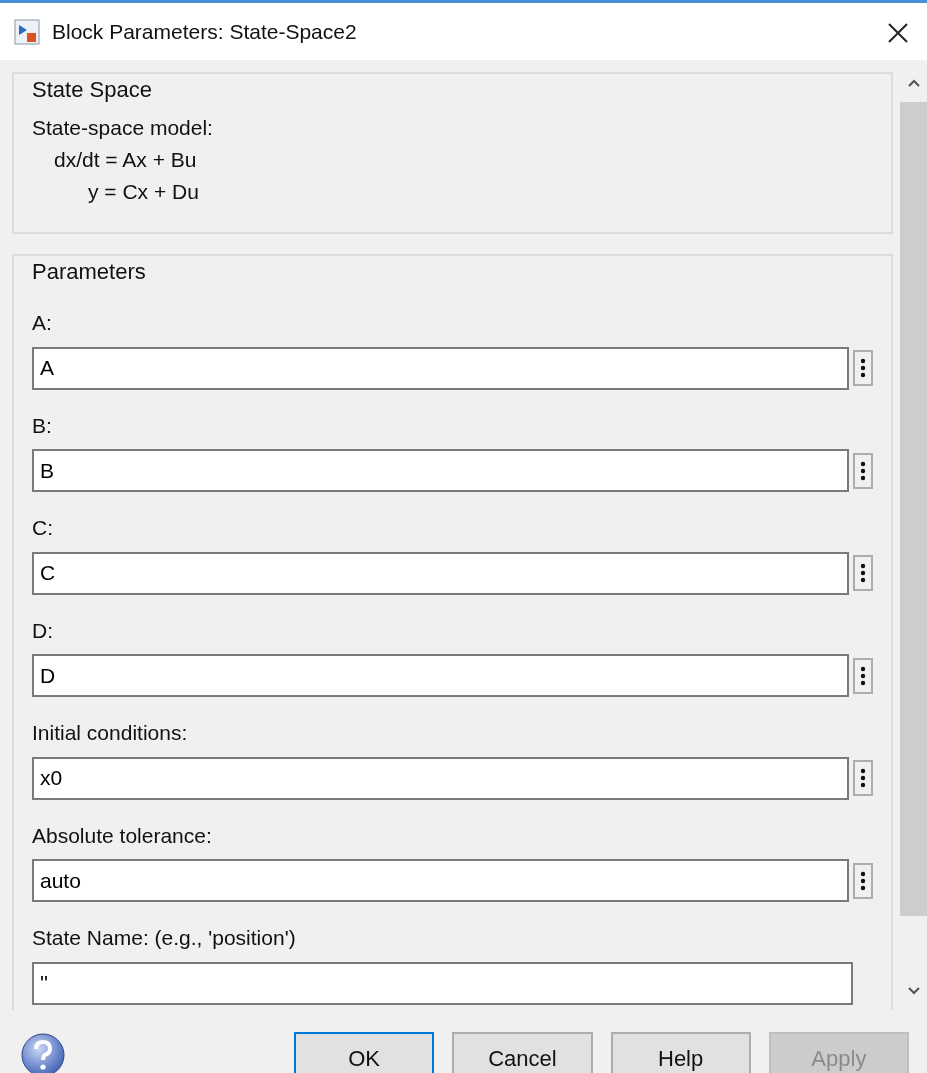 The height and width of the screenshot is (1073, 927). What do you see at coordinates (43, 1052) in the screenshot?
I see `help-icon` at bounding box center [43, 1052].